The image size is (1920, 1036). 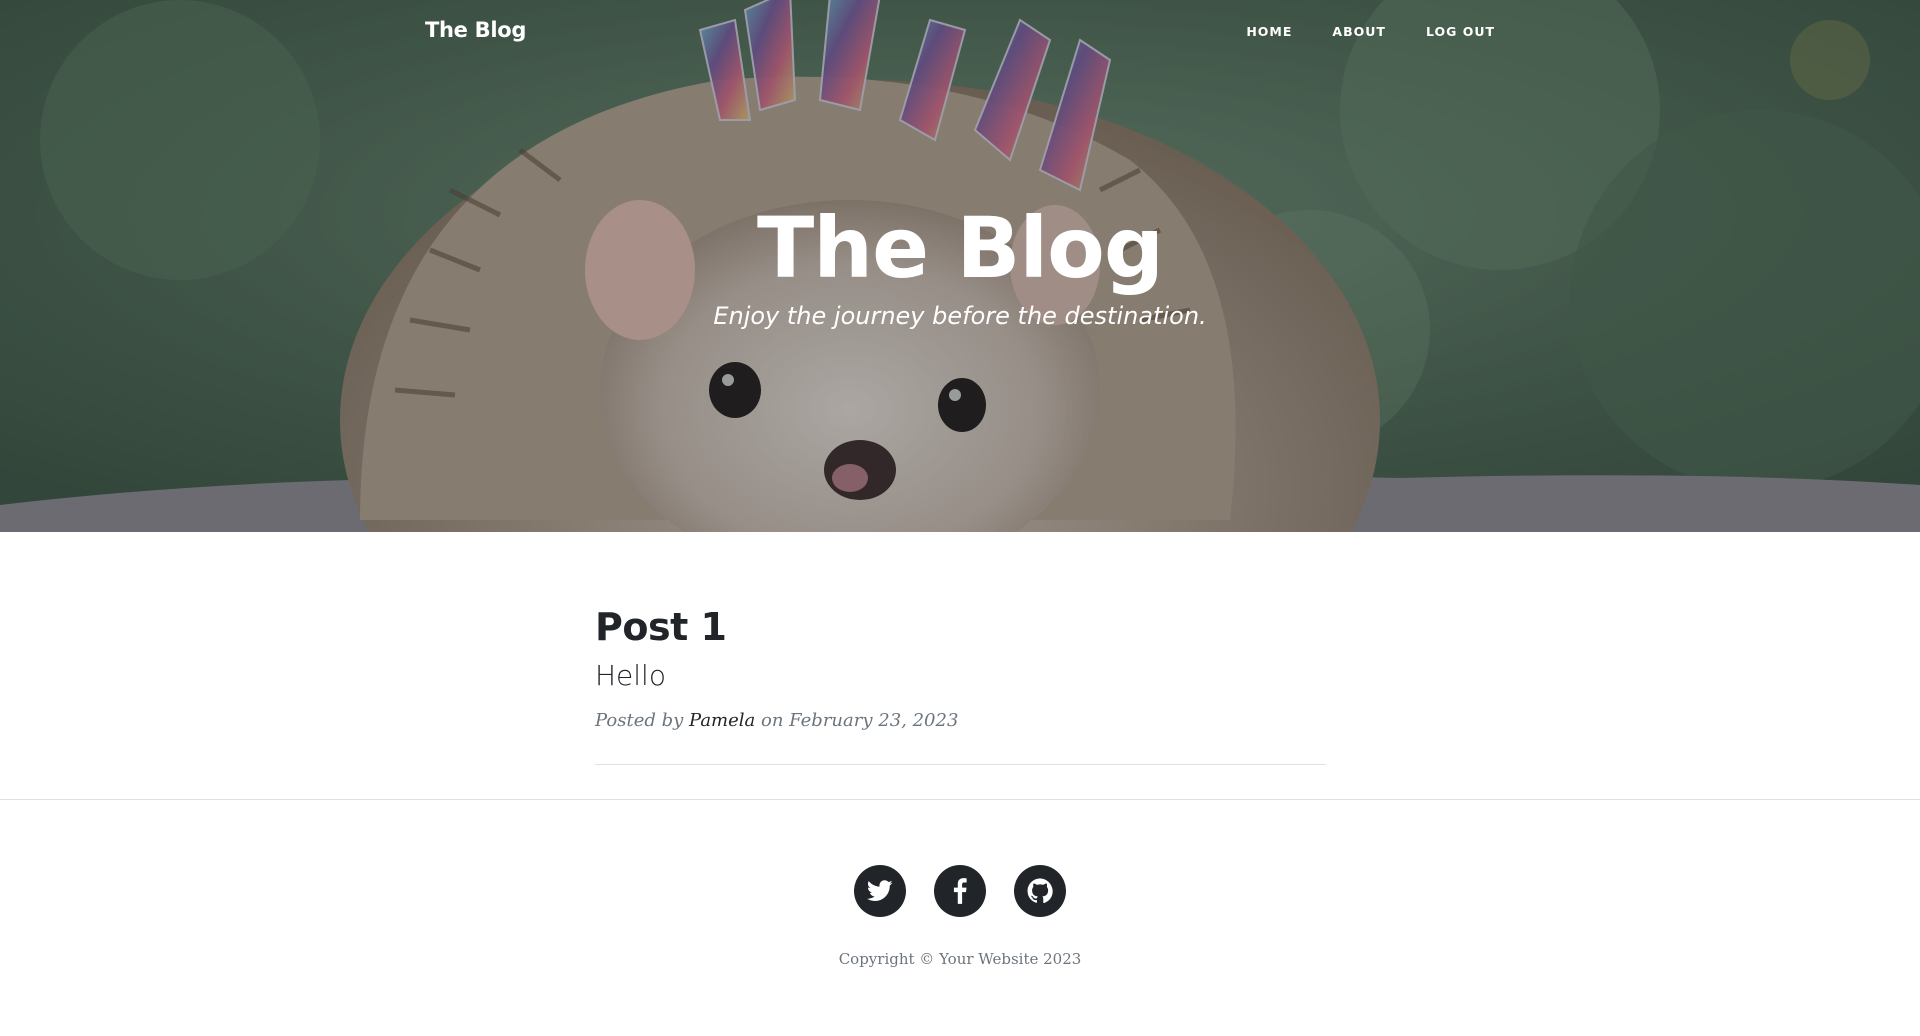 I want to click on post-meta: Posted by Pamela on February 23, 2023, so click(x=960, y=721).